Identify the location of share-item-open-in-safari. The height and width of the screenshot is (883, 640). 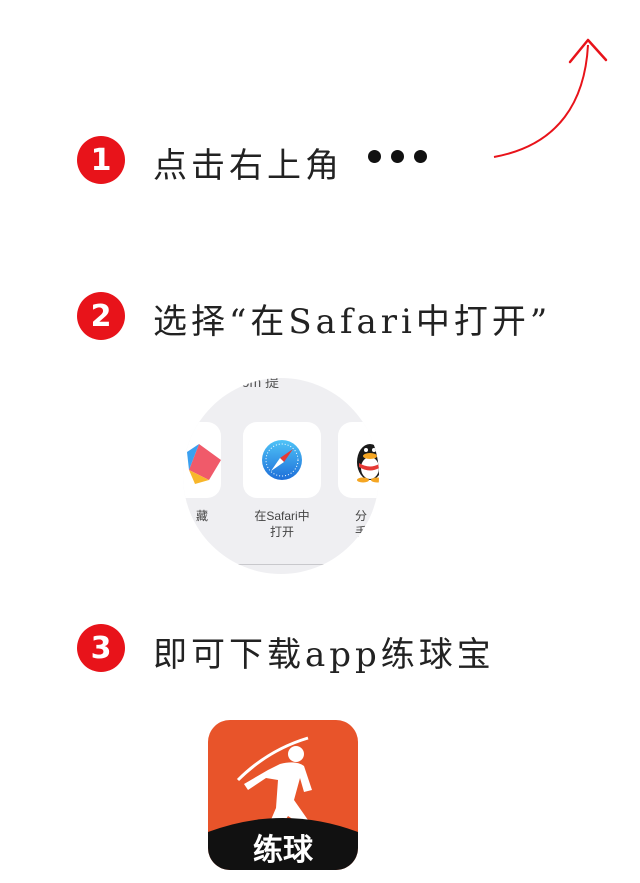
(282, 460).